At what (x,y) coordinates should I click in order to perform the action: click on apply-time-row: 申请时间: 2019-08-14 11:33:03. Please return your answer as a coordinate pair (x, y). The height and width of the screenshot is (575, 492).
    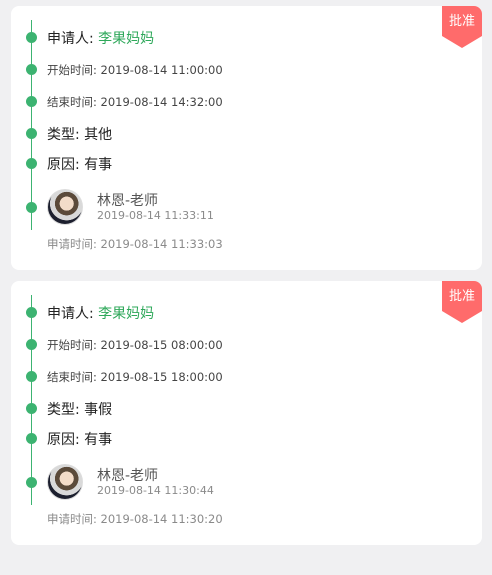
    Looking at the image, I should click on (135, 244).